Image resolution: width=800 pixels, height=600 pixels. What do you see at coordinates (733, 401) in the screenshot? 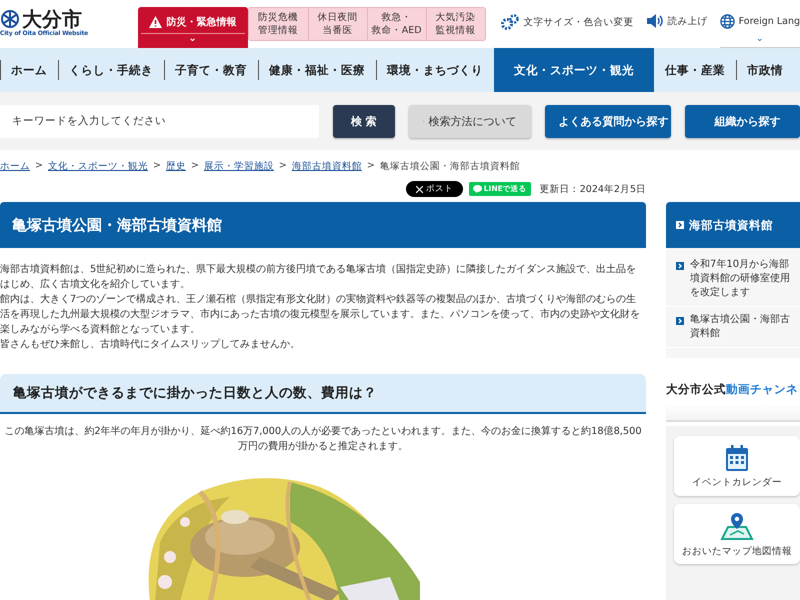
I see `video-channel-banner: 大分市公式動画チャンネ` at bounding box center [733, 401].